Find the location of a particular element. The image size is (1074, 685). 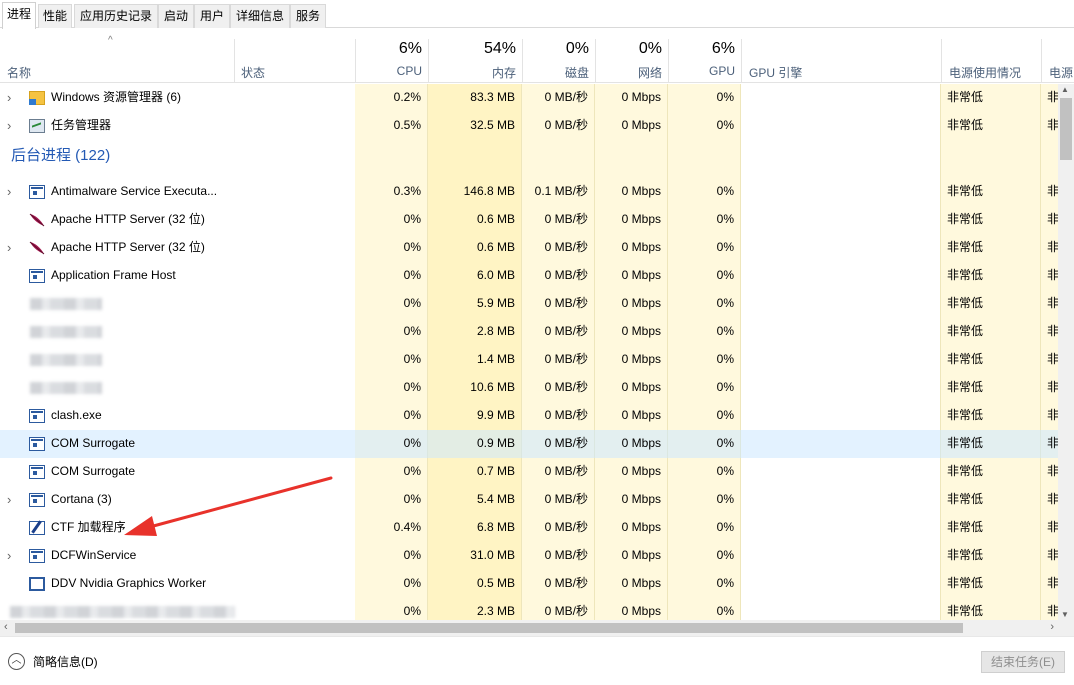

column-network: 0% 网络 is located at coordinates (631, 61).